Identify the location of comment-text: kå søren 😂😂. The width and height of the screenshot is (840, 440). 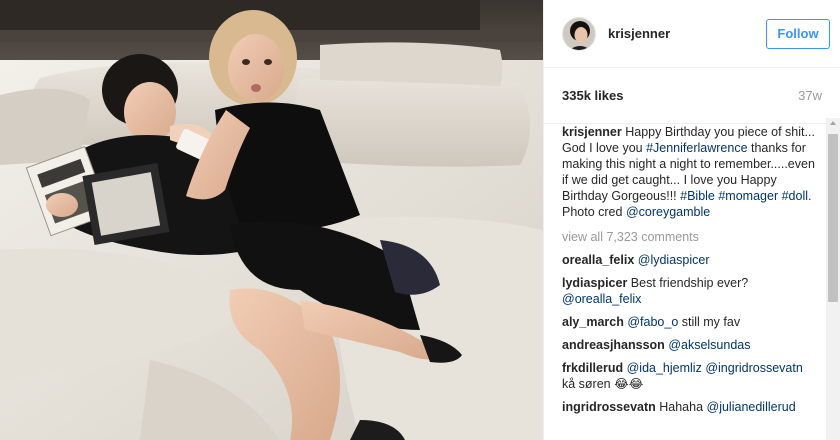
(603, 384).